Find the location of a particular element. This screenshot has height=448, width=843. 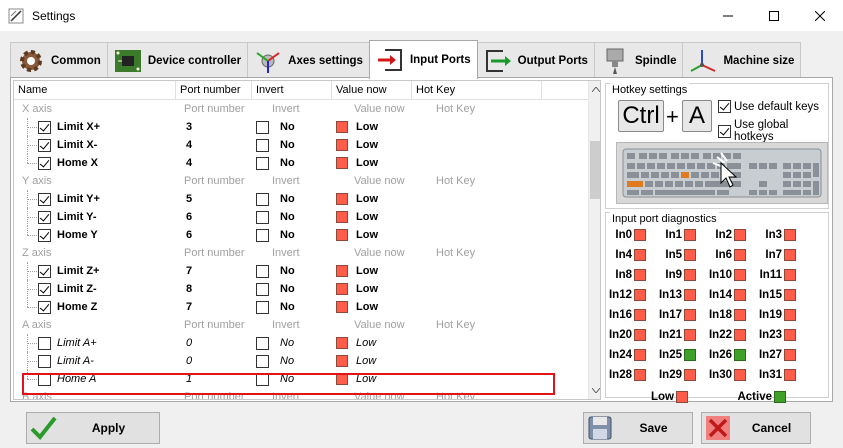

column-header-hotkey: Hot Key is located at coordinates (477, 90).